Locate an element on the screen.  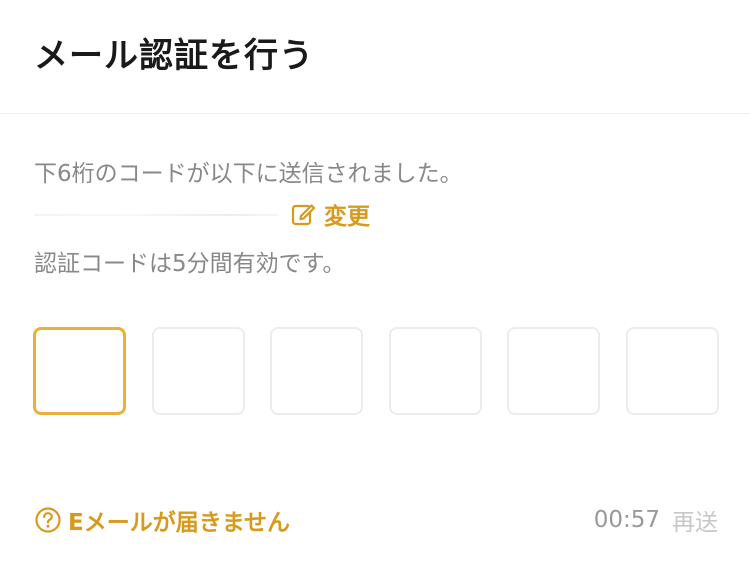
resend-area: 00:57 再送 is located at coordinates (655, 520).